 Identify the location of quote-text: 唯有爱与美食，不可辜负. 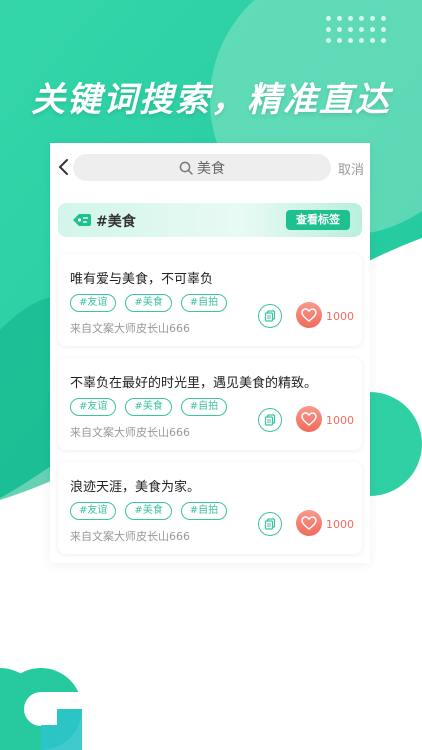
(142, 279).